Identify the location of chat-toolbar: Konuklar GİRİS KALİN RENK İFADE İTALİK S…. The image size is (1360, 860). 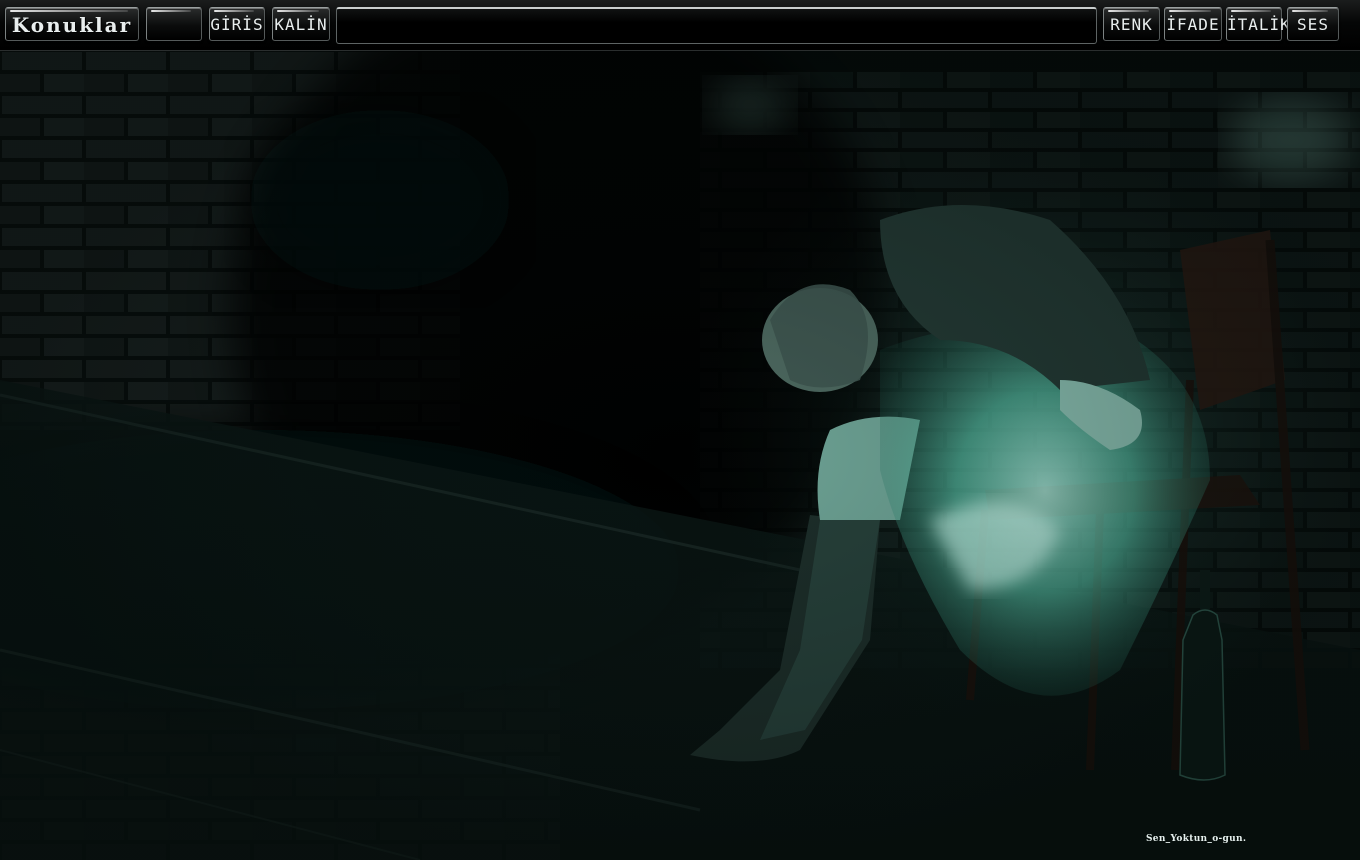
(680, 25).